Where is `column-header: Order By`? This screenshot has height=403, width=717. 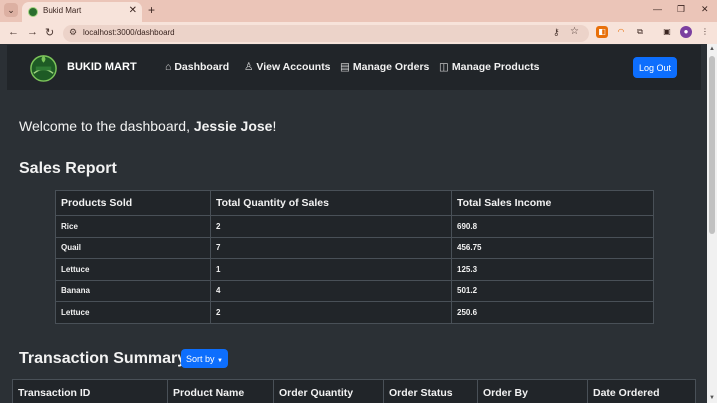
column-header: Order By is located at coordinates (532, 391).